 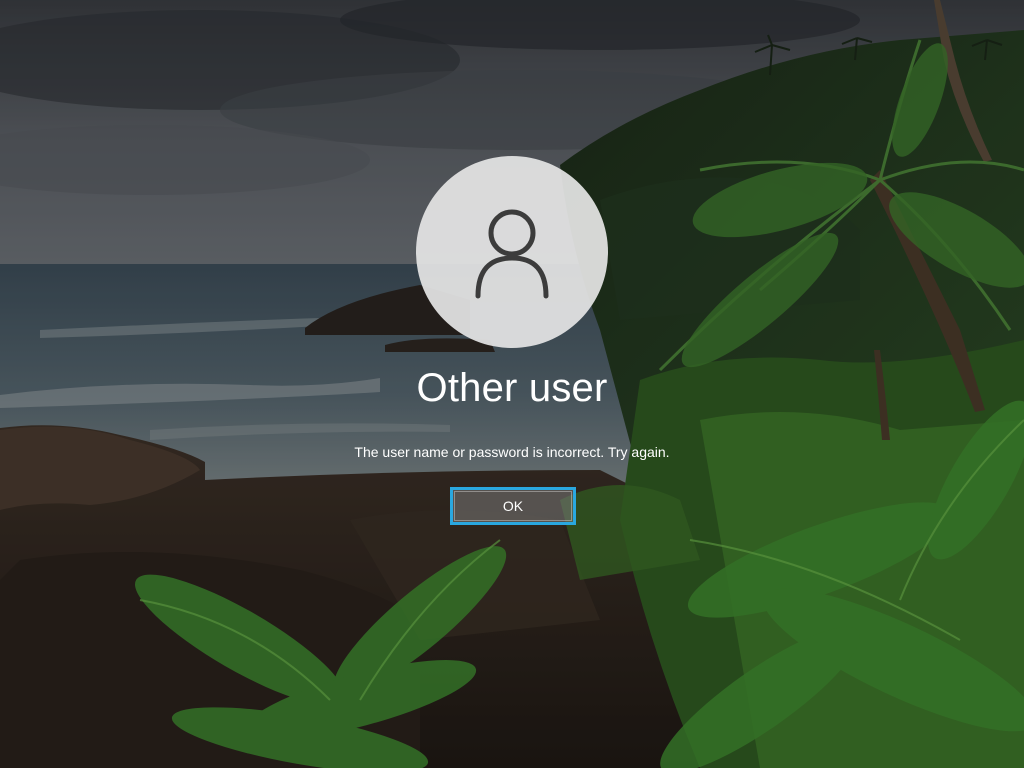 I want to click on ok-button-label: OK, so click(x=513, y=506).